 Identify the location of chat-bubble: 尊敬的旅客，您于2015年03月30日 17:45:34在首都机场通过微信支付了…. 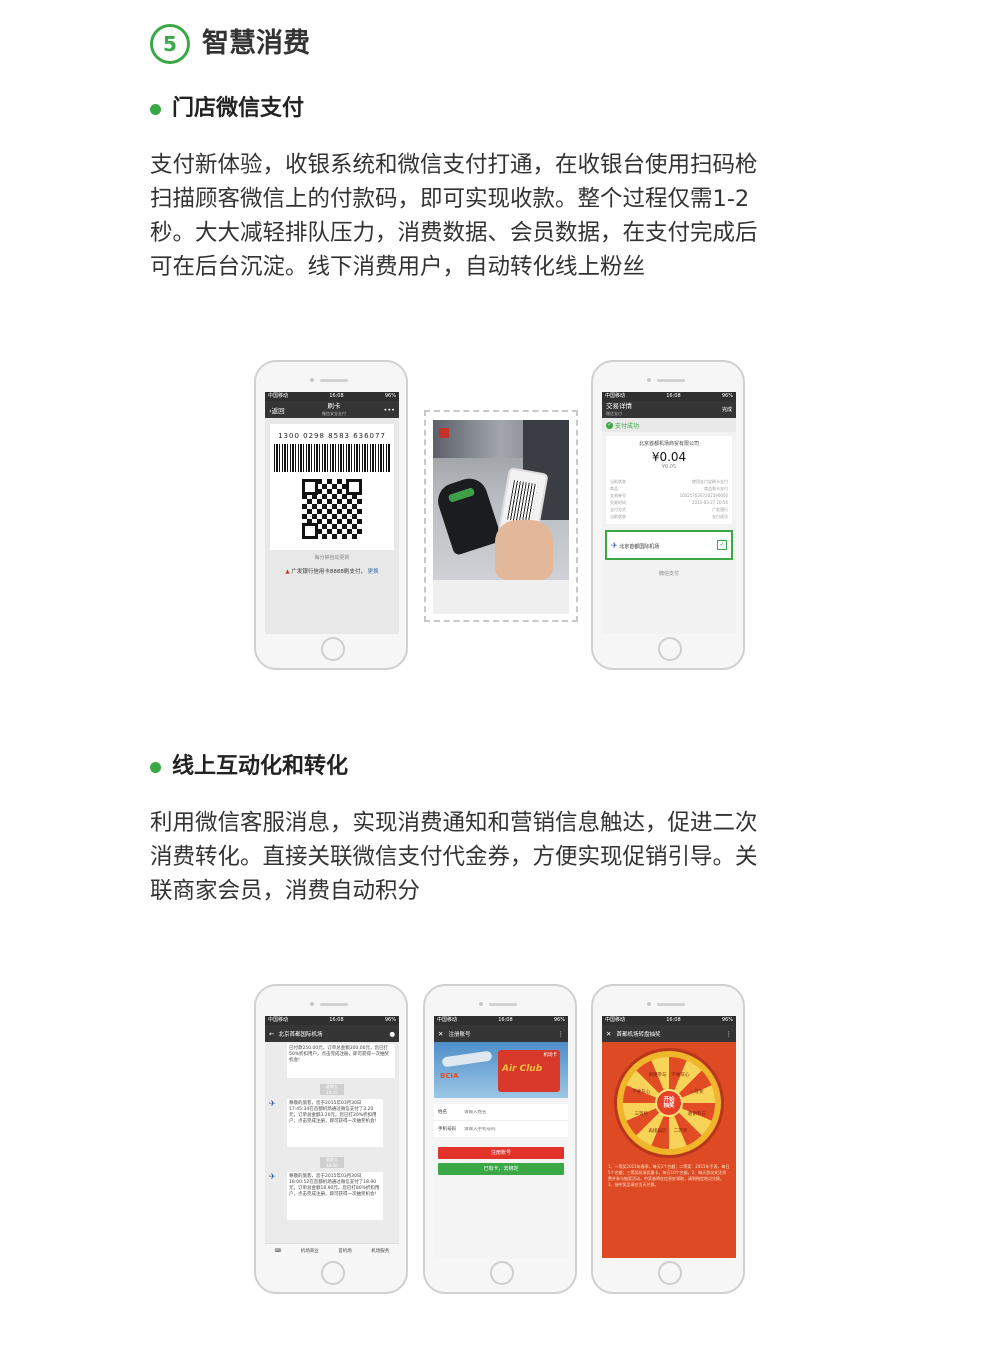
(335, 1123).